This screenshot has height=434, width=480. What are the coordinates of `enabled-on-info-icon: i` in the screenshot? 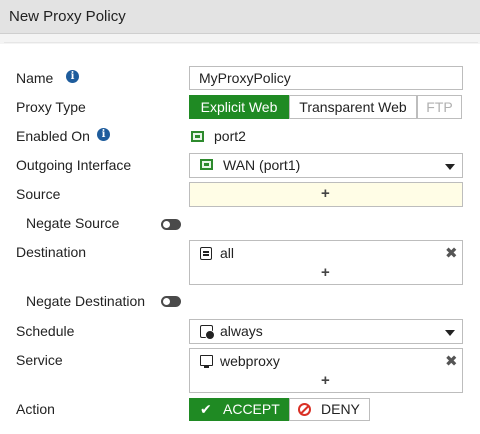 It's located at (103, 134).